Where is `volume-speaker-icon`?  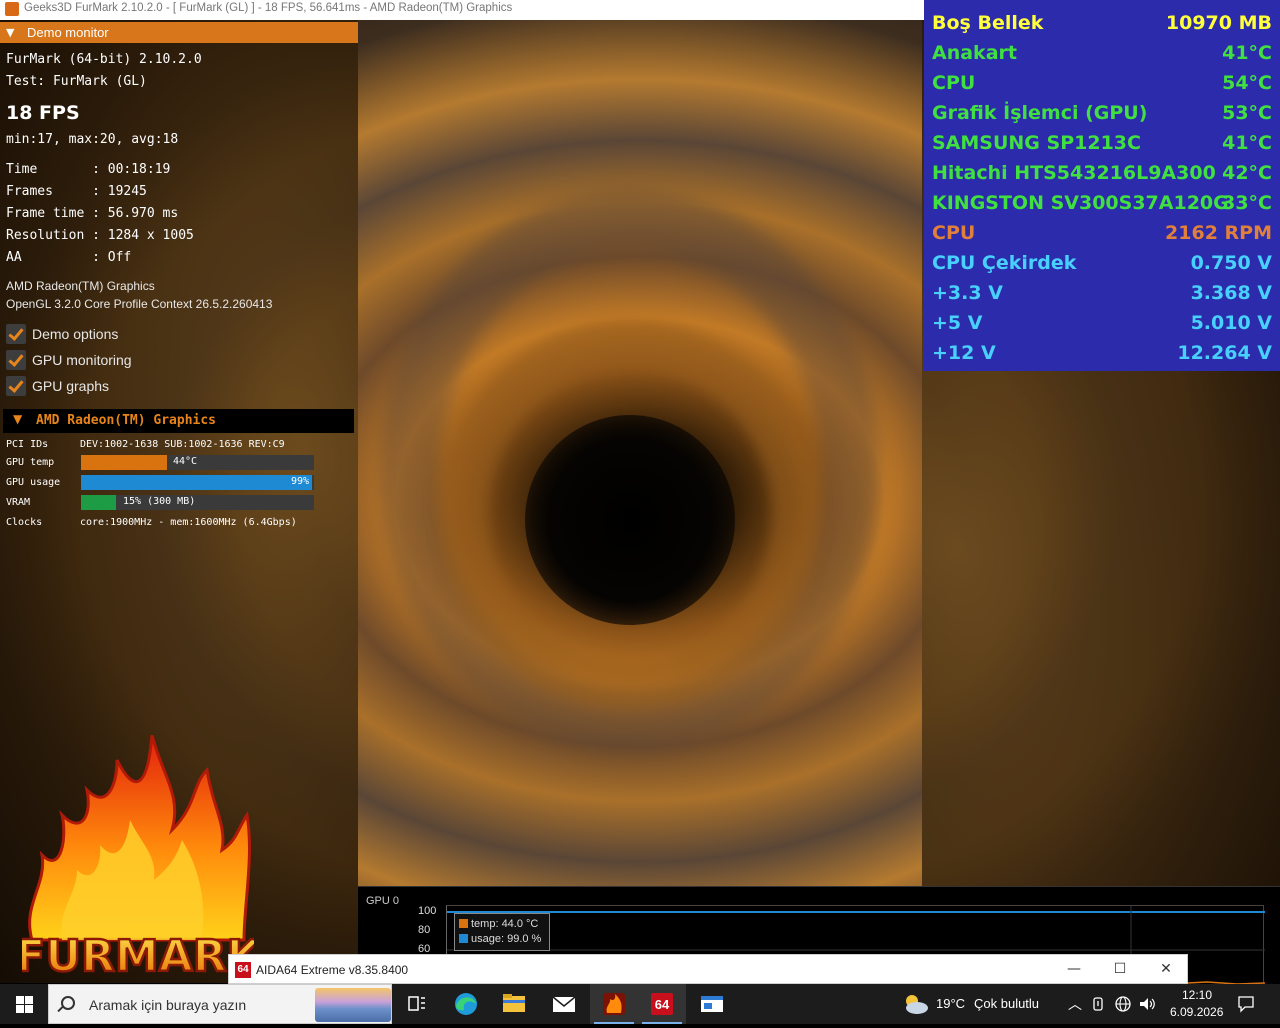 volume-speaker-icon is located at coordinates (1147, 1004).